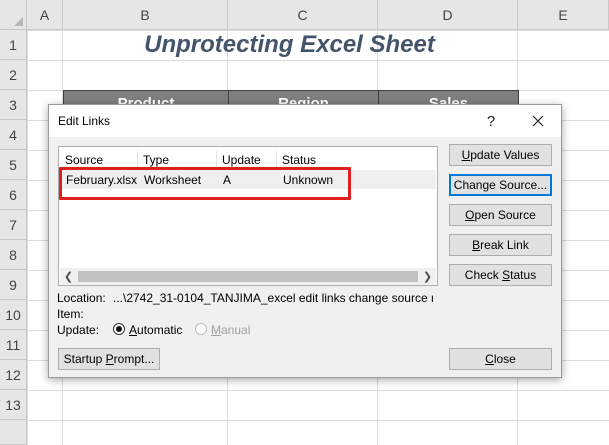  I want to click on scroll-right-icon: ❯, so click(427, 276).